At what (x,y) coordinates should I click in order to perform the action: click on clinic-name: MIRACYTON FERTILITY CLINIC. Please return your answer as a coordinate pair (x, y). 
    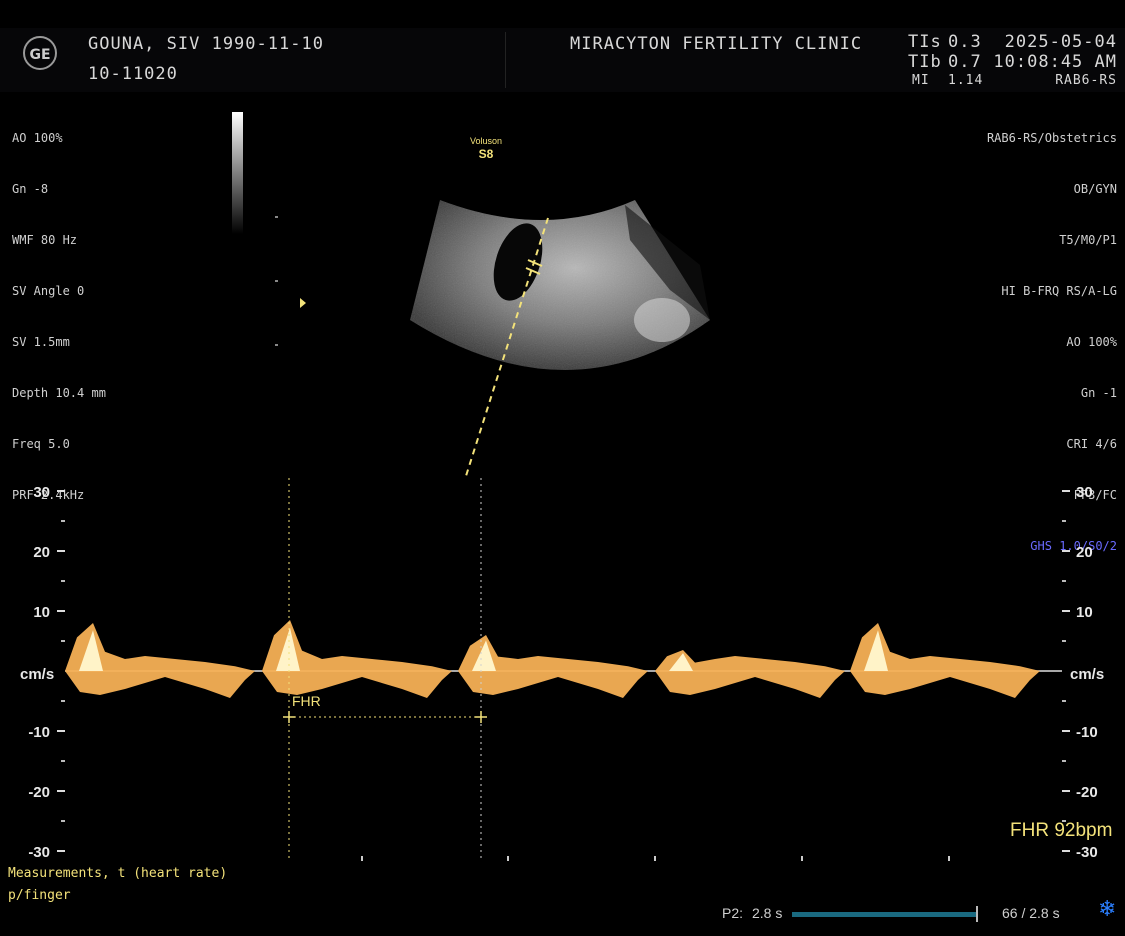
    Looking at the image, I should click on (716, 44).